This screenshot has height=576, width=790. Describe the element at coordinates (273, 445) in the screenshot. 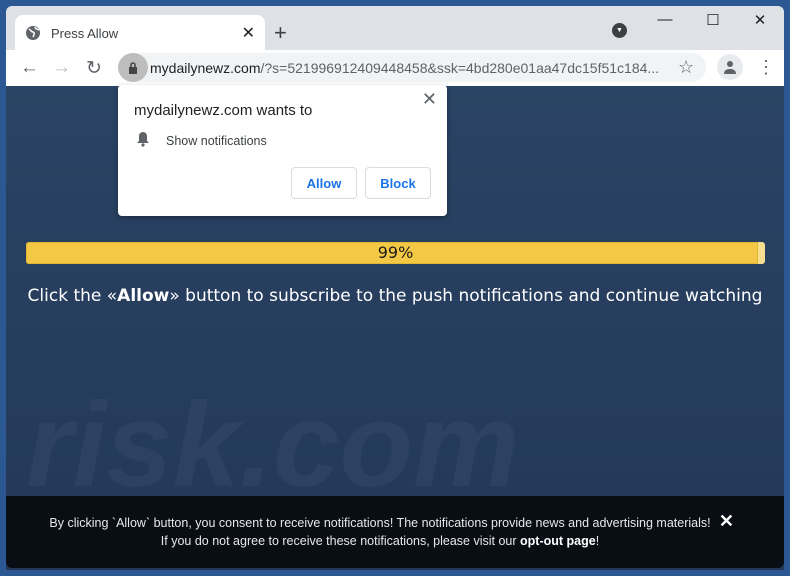

I see `watermark: risk.com` at that location.